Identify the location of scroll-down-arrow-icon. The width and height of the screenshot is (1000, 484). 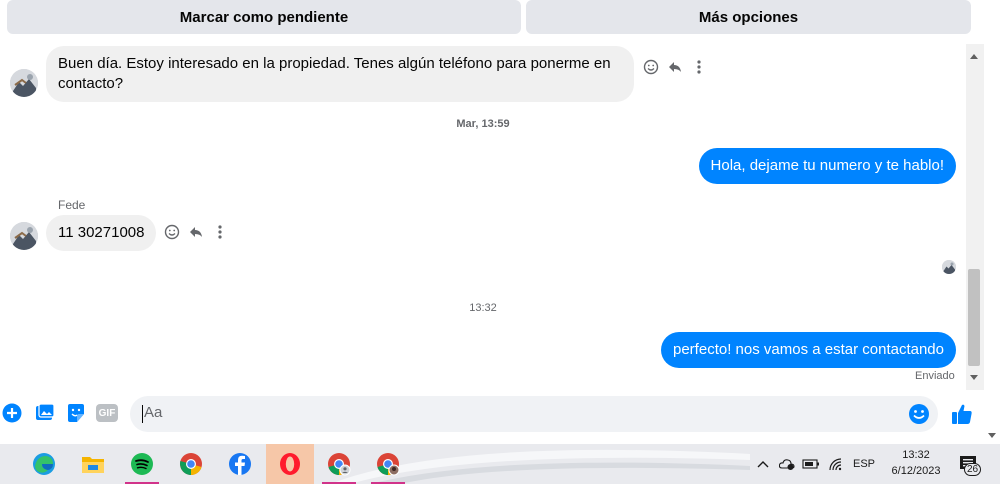
(974, 377).